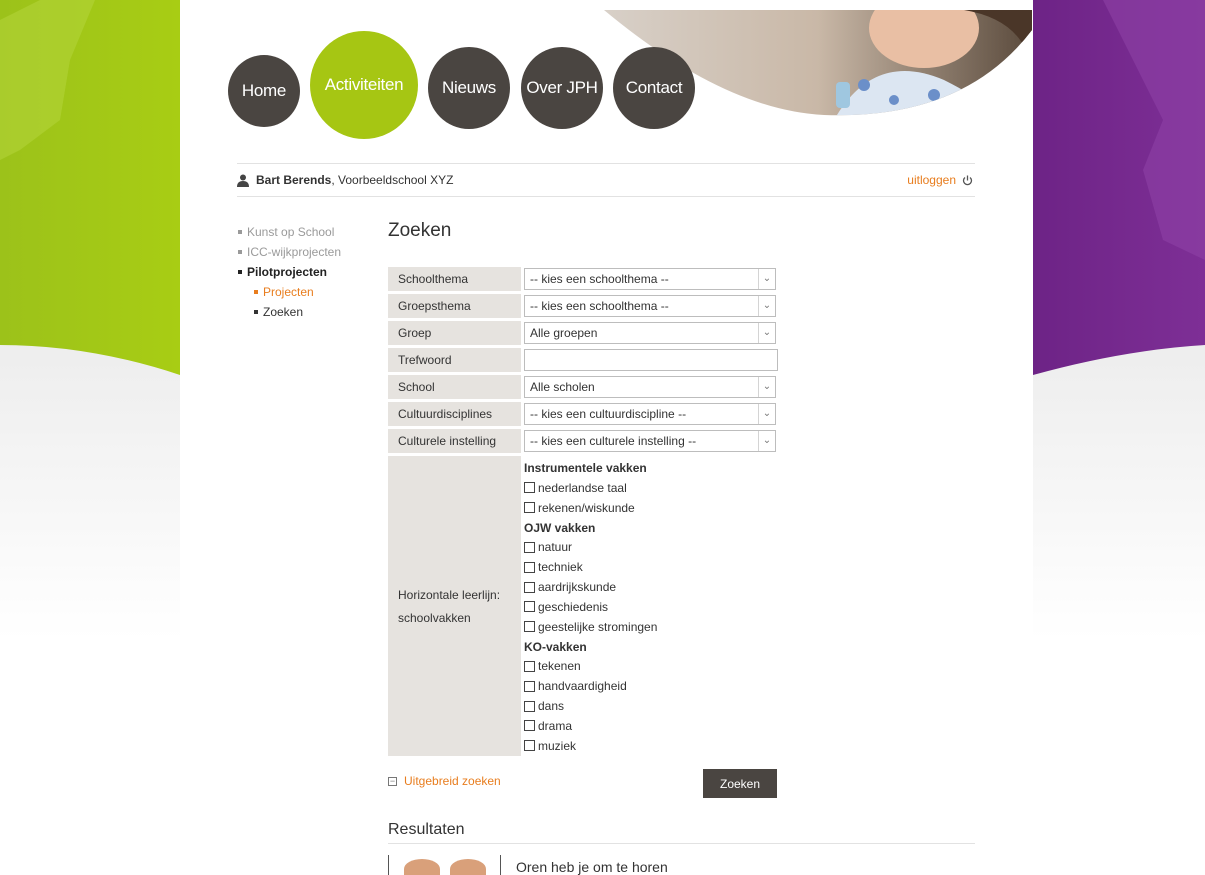 This screenshot has height=875, width=1205. What do you see at coordinates (651, 488) in the screenshot?
I see `checkbox-option: nederlandse taal` at bounding box center [651, 488].